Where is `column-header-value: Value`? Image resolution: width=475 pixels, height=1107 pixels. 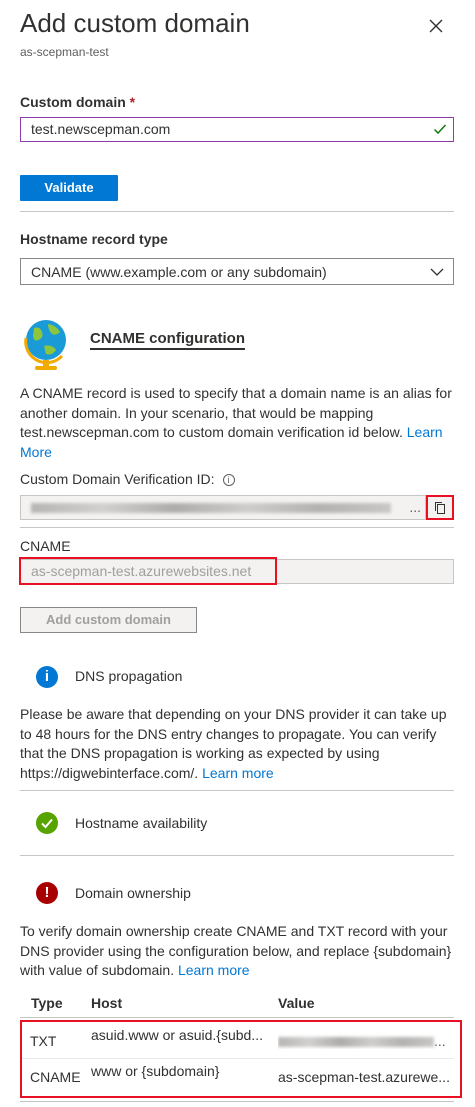 column-header-value: Value is located at coordinates (296, 1003).